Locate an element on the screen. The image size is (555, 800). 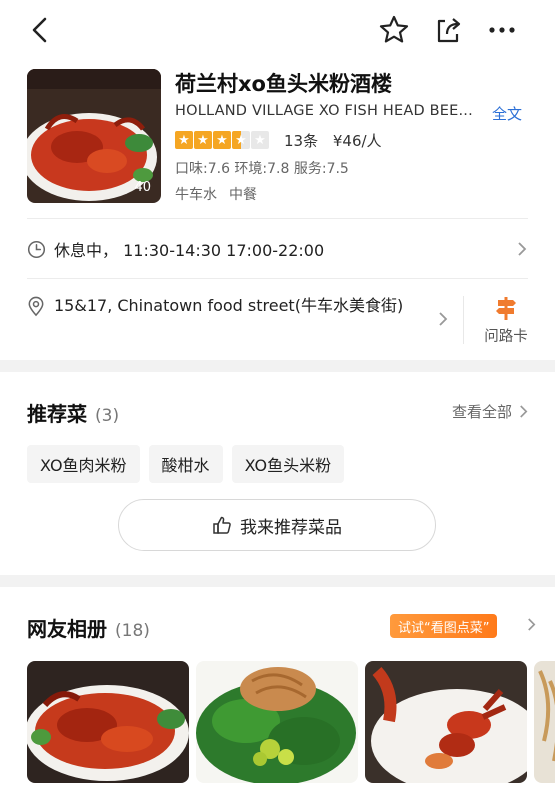
dish-tag-list: XO鱼肉米粉 酸柑水 XO鱼头米粉 is located at coordinates (186, 464).